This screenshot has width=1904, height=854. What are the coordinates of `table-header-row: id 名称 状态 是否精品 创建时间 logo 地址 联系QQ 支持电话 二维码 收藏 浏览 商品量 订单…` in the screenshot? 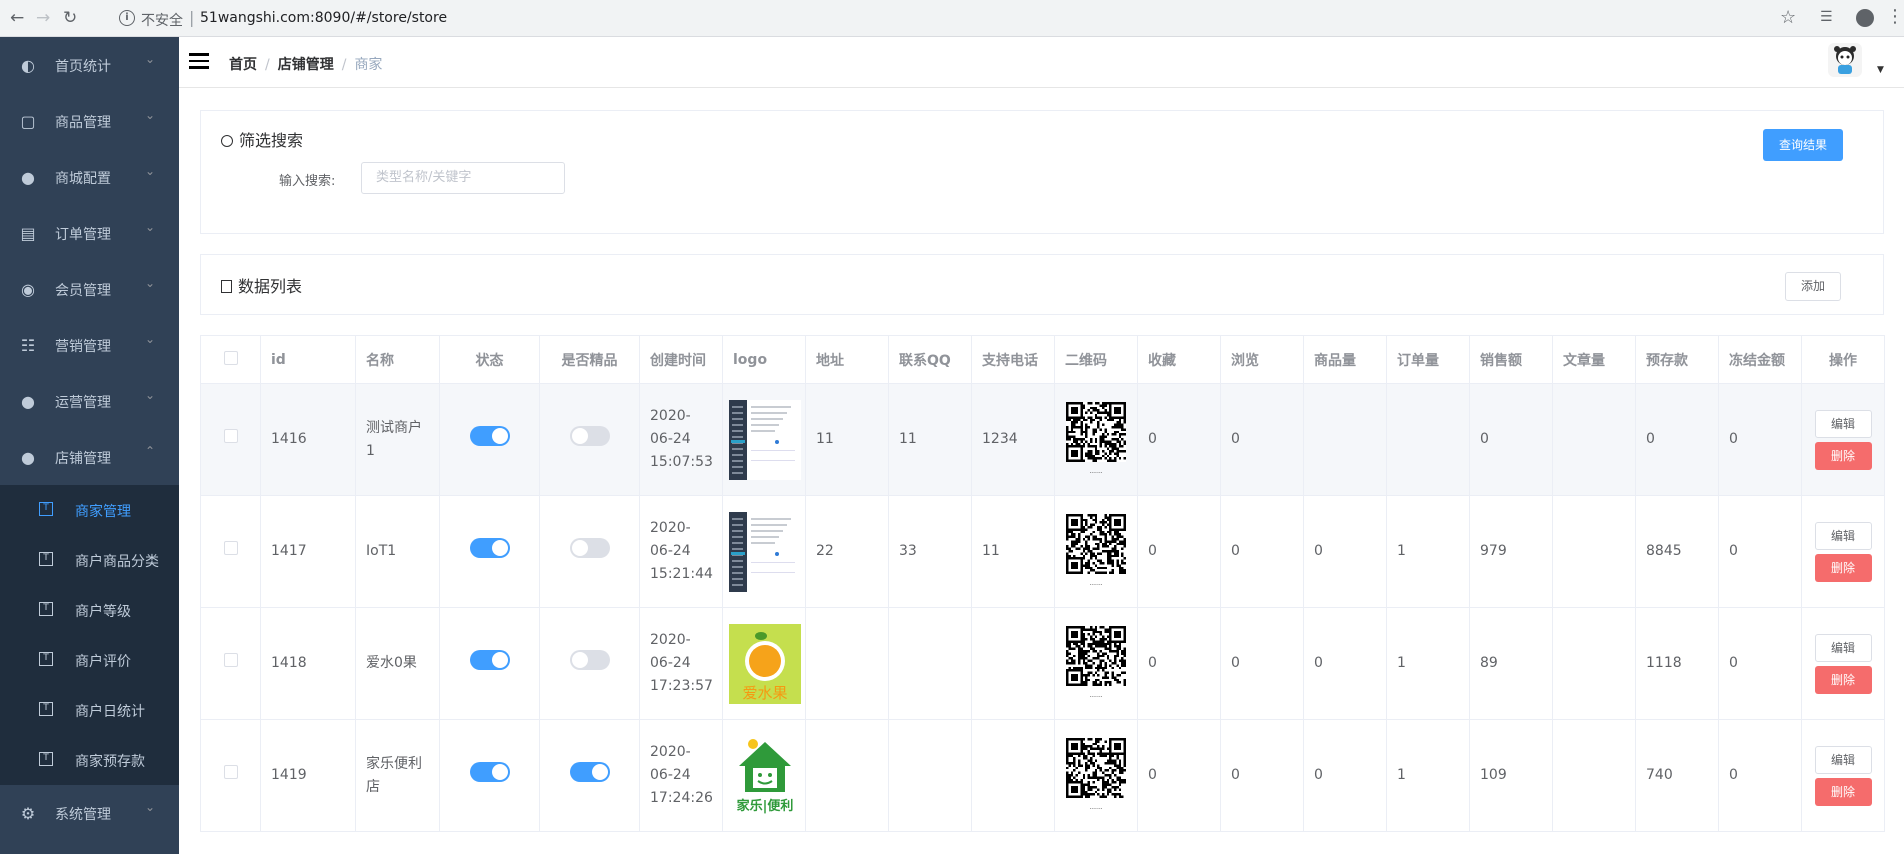 It's located at (1042, 359).